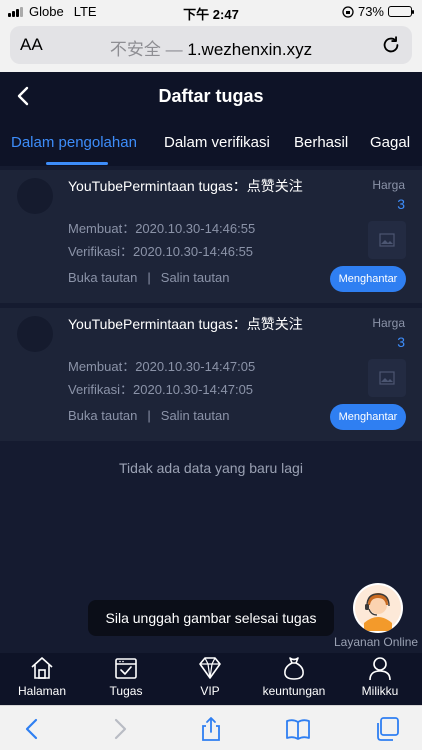  What do you see at coordinates (195, 366) in the screenshot?
I see `created-time: 2020.10.30-14:47:05` at bounding box center [195, 366].